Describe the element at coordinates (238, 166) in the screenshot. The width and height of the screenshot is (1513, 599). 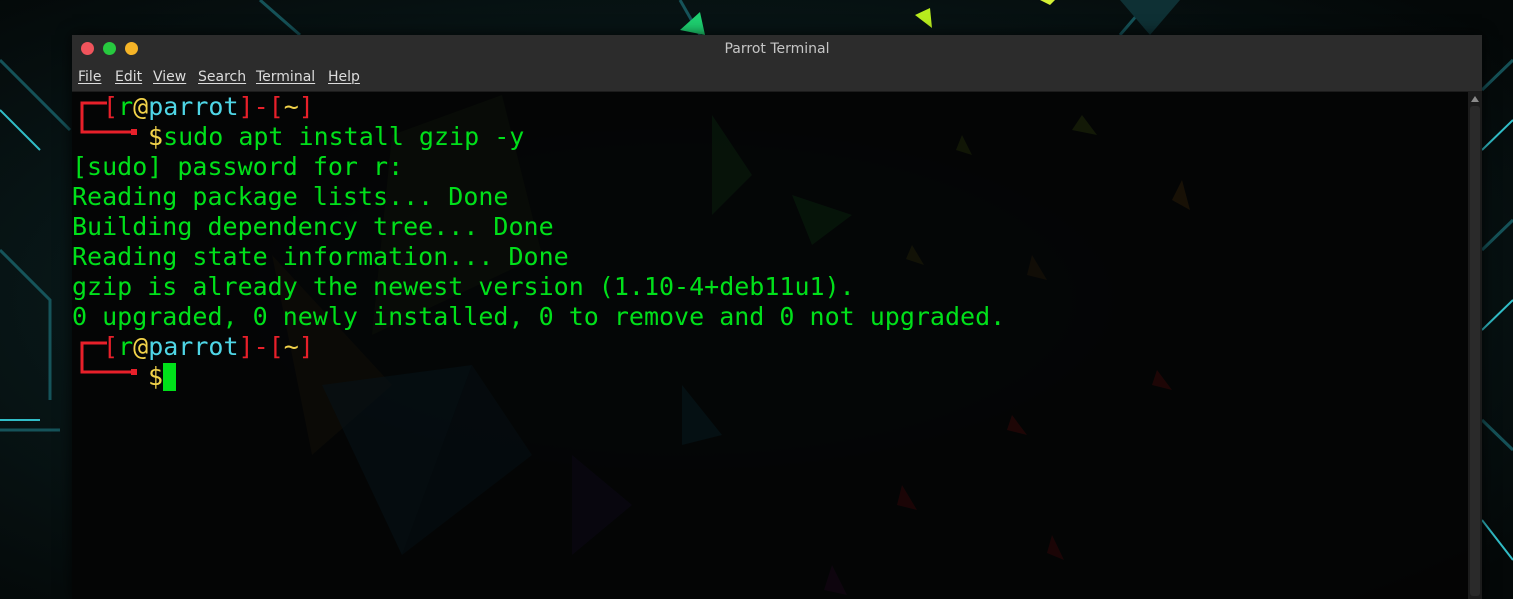
I see `output-line: [sudo] password for r:` at that location.